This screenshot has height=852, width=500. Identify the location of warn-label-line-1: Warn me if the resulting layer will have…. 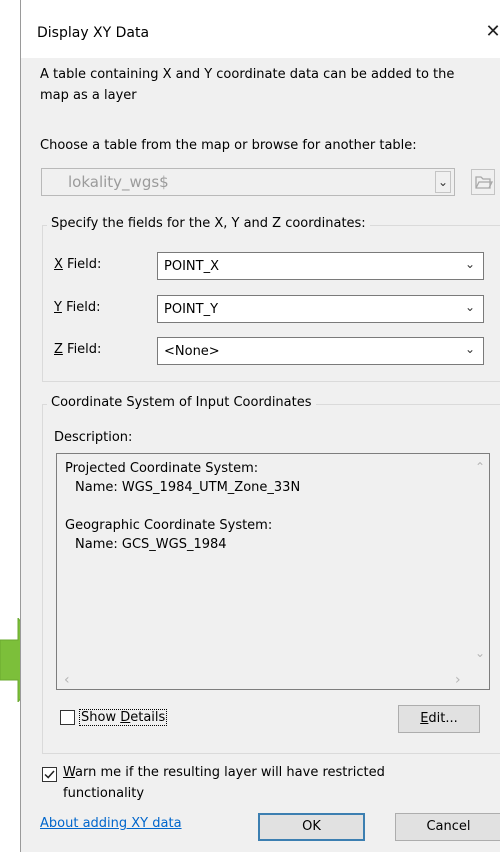
(224, 772).